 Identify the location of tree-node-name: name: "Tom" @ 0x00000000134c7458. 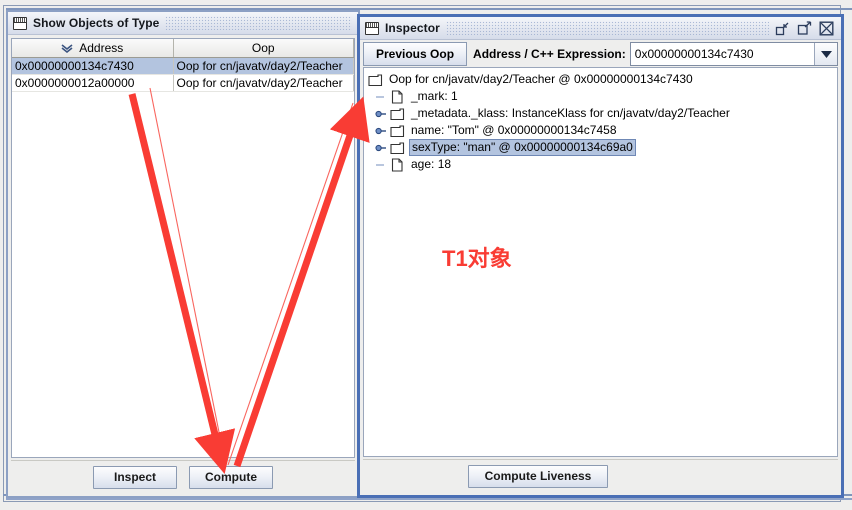
(600, 130).